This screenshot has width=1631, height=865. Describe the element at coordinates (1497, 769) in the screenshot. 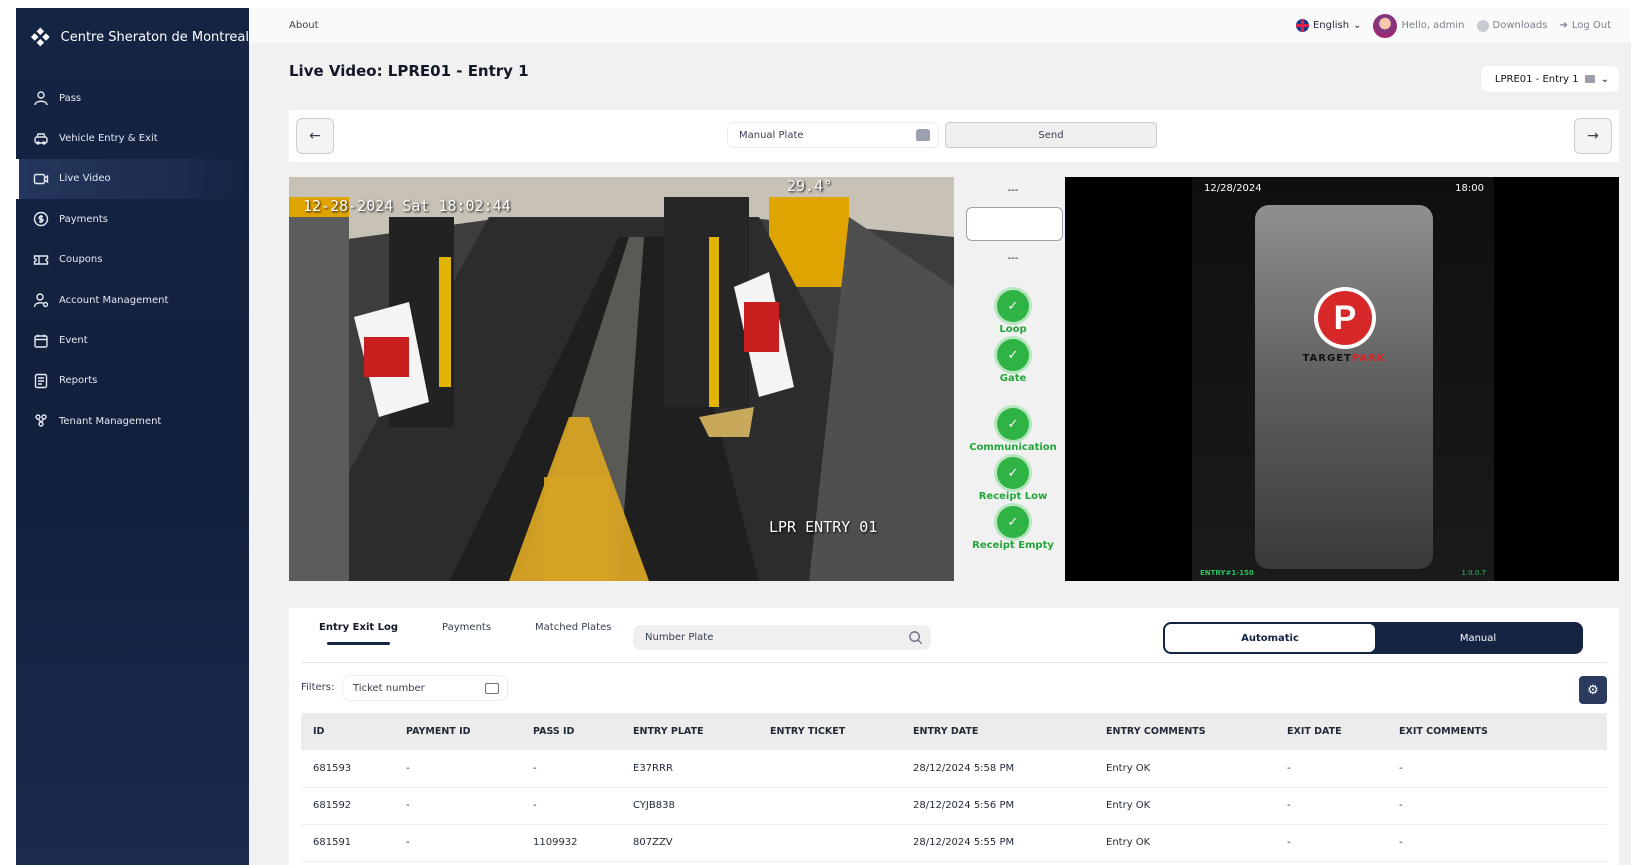

I see `cell-exit-comments: -` at that location.